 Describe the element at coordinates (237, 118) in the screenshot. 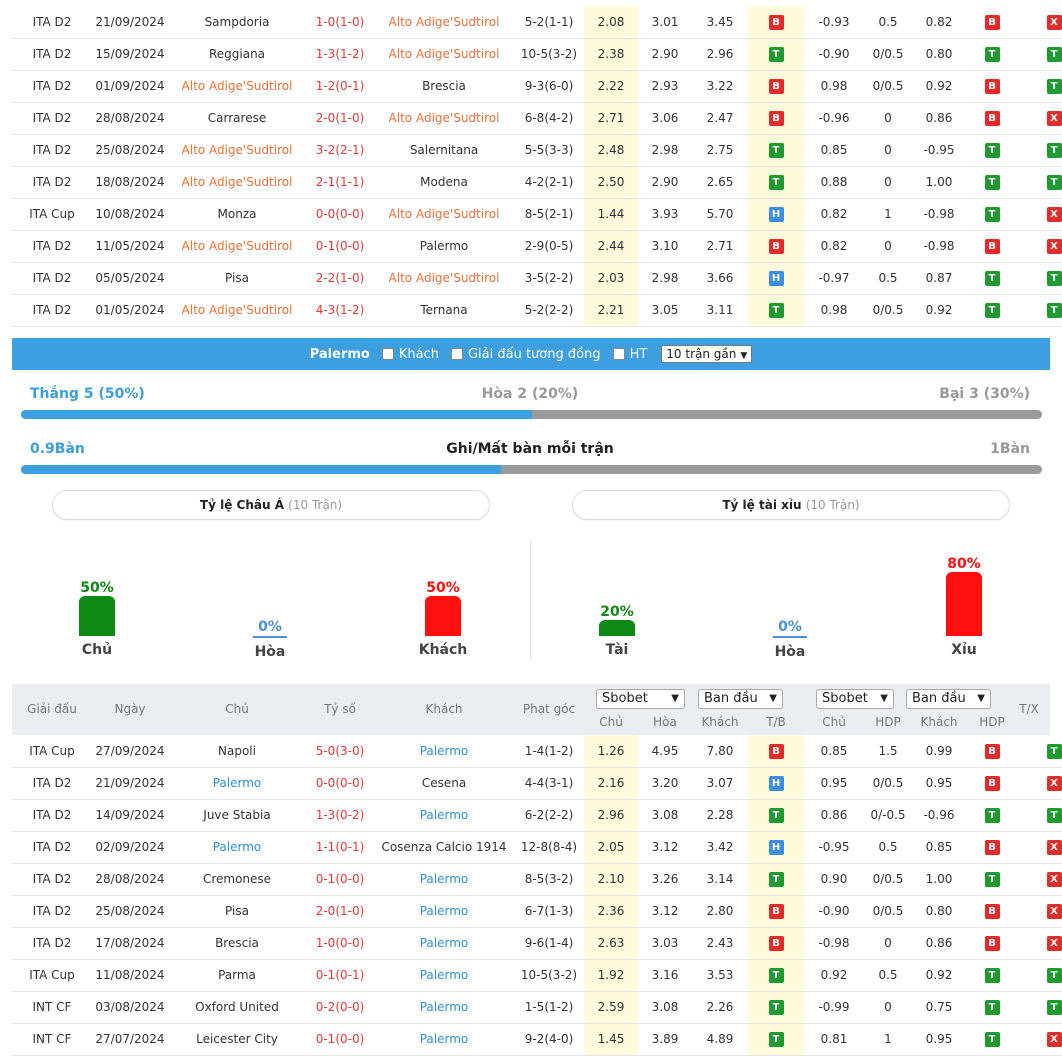

I see `home-team-cell: Carrarese` at that location.